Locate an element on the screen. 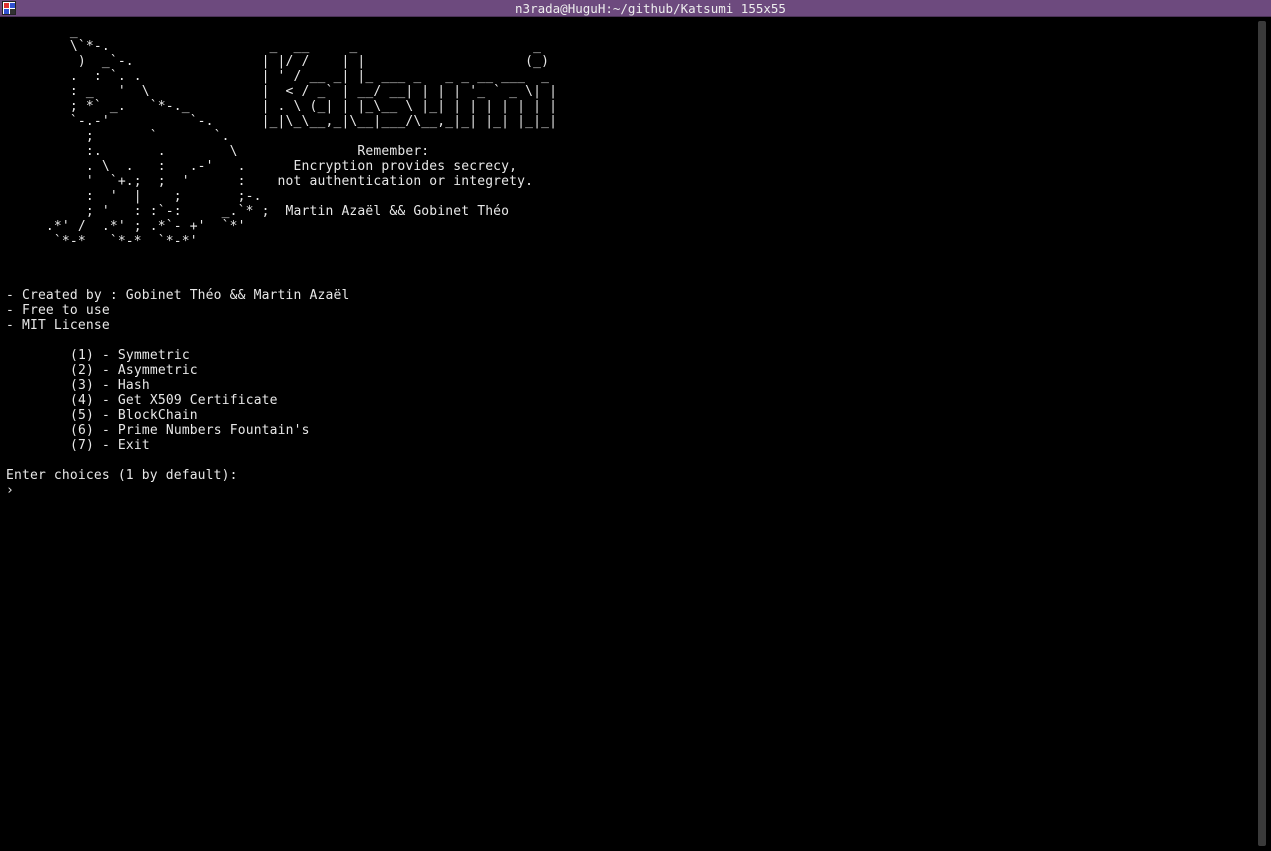 The height and width of the screenshot is (851, 1271). choice-prompt: Enter choices (1 by default): is located at coordinates (122, 475).